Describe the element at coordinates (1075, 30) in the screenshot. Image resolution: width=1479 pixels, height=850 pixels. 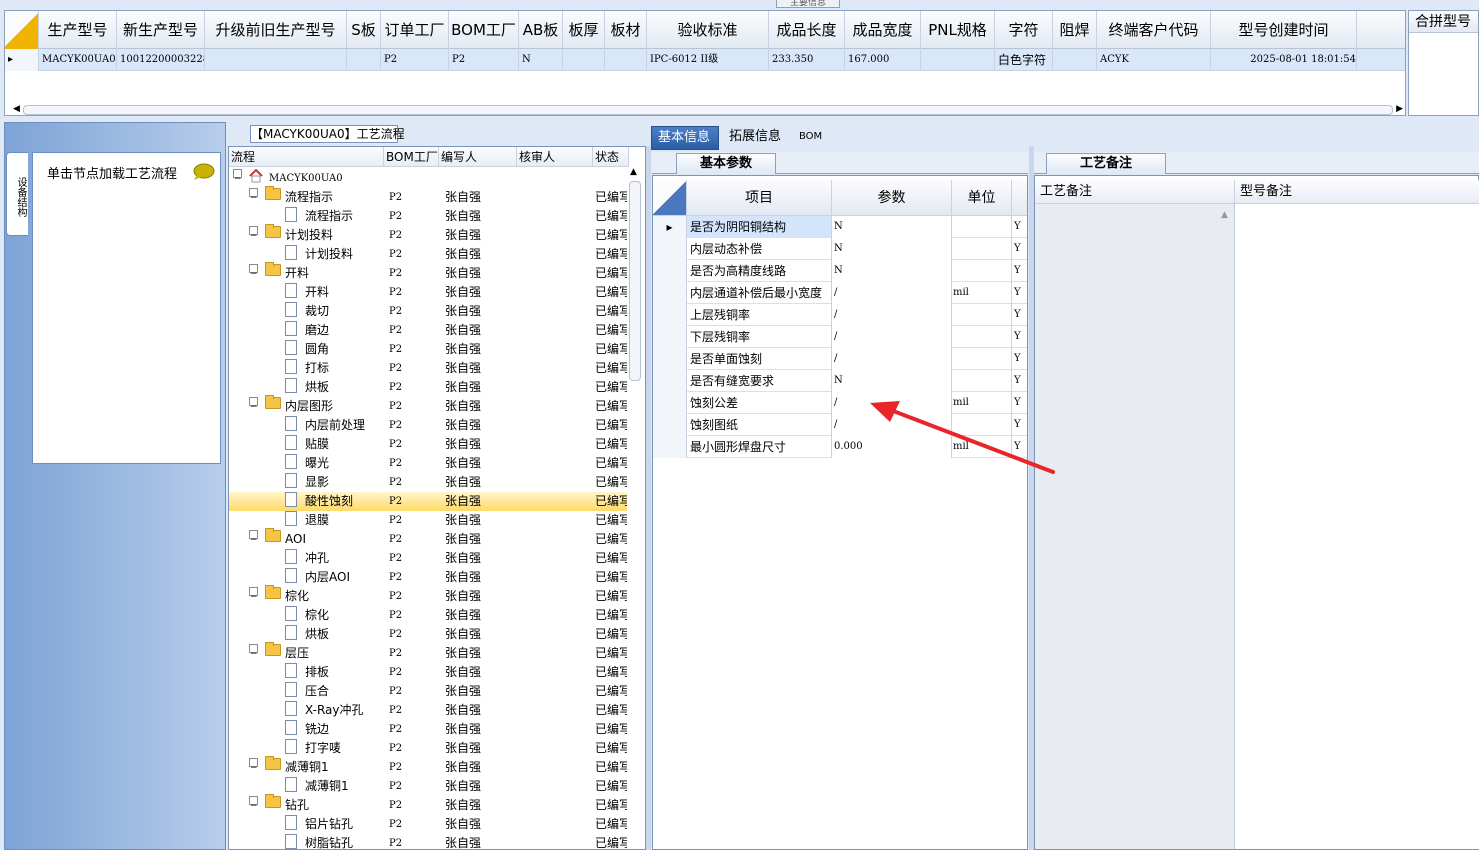
I see `column-header: 阻焊` at that location.